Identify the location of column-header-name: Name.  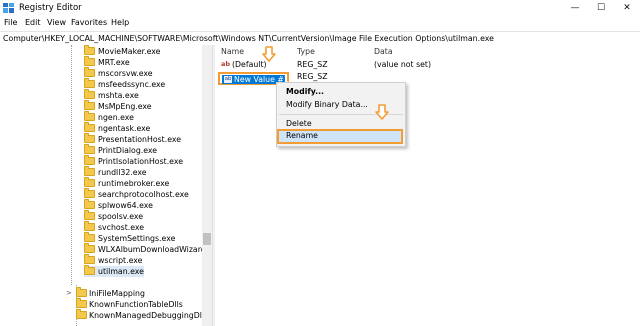
(232, 51).